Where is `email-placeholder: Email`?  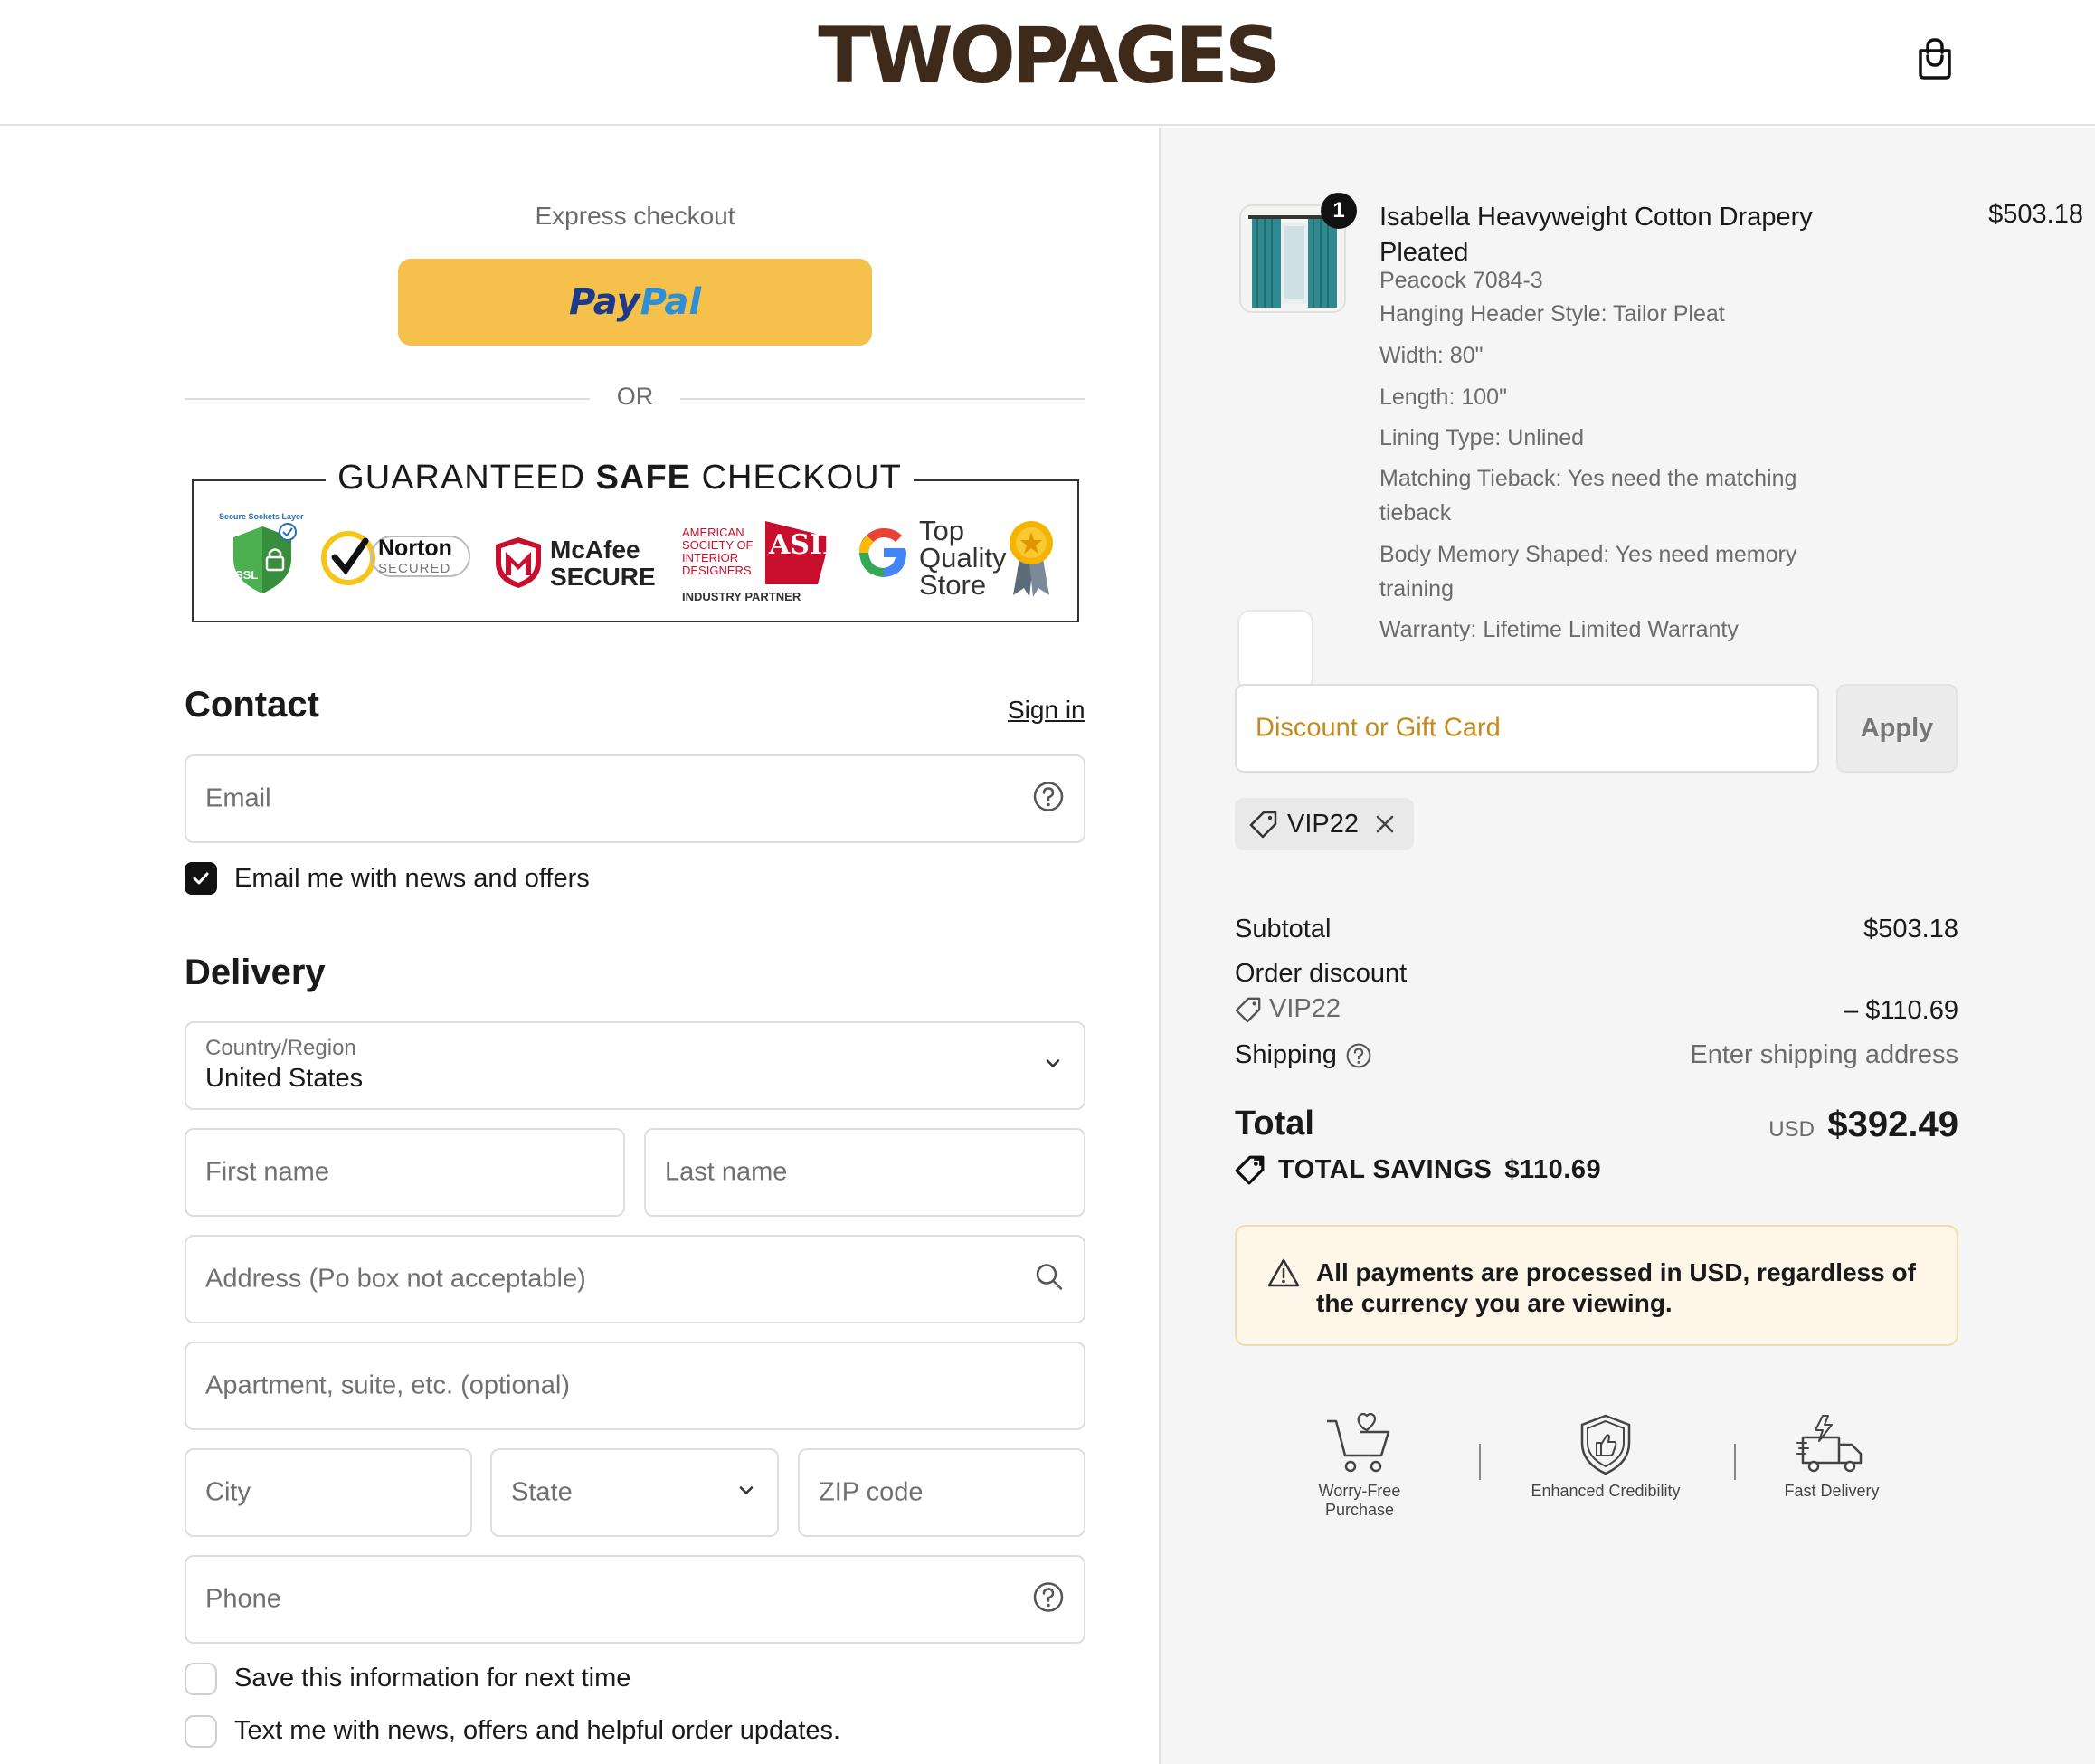
email-placeholder: Email is located at coordinates (238, 798).